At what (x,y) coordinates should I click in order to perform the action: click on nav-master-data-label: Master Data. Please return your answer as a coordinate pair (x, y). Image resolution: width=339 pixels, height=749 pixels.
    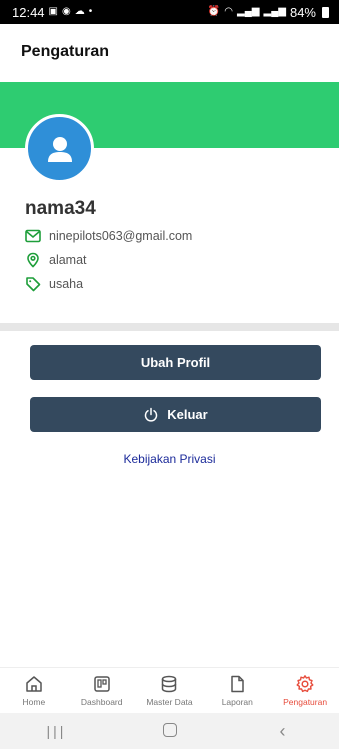
    Looking at the image, I should click on (169, 702).